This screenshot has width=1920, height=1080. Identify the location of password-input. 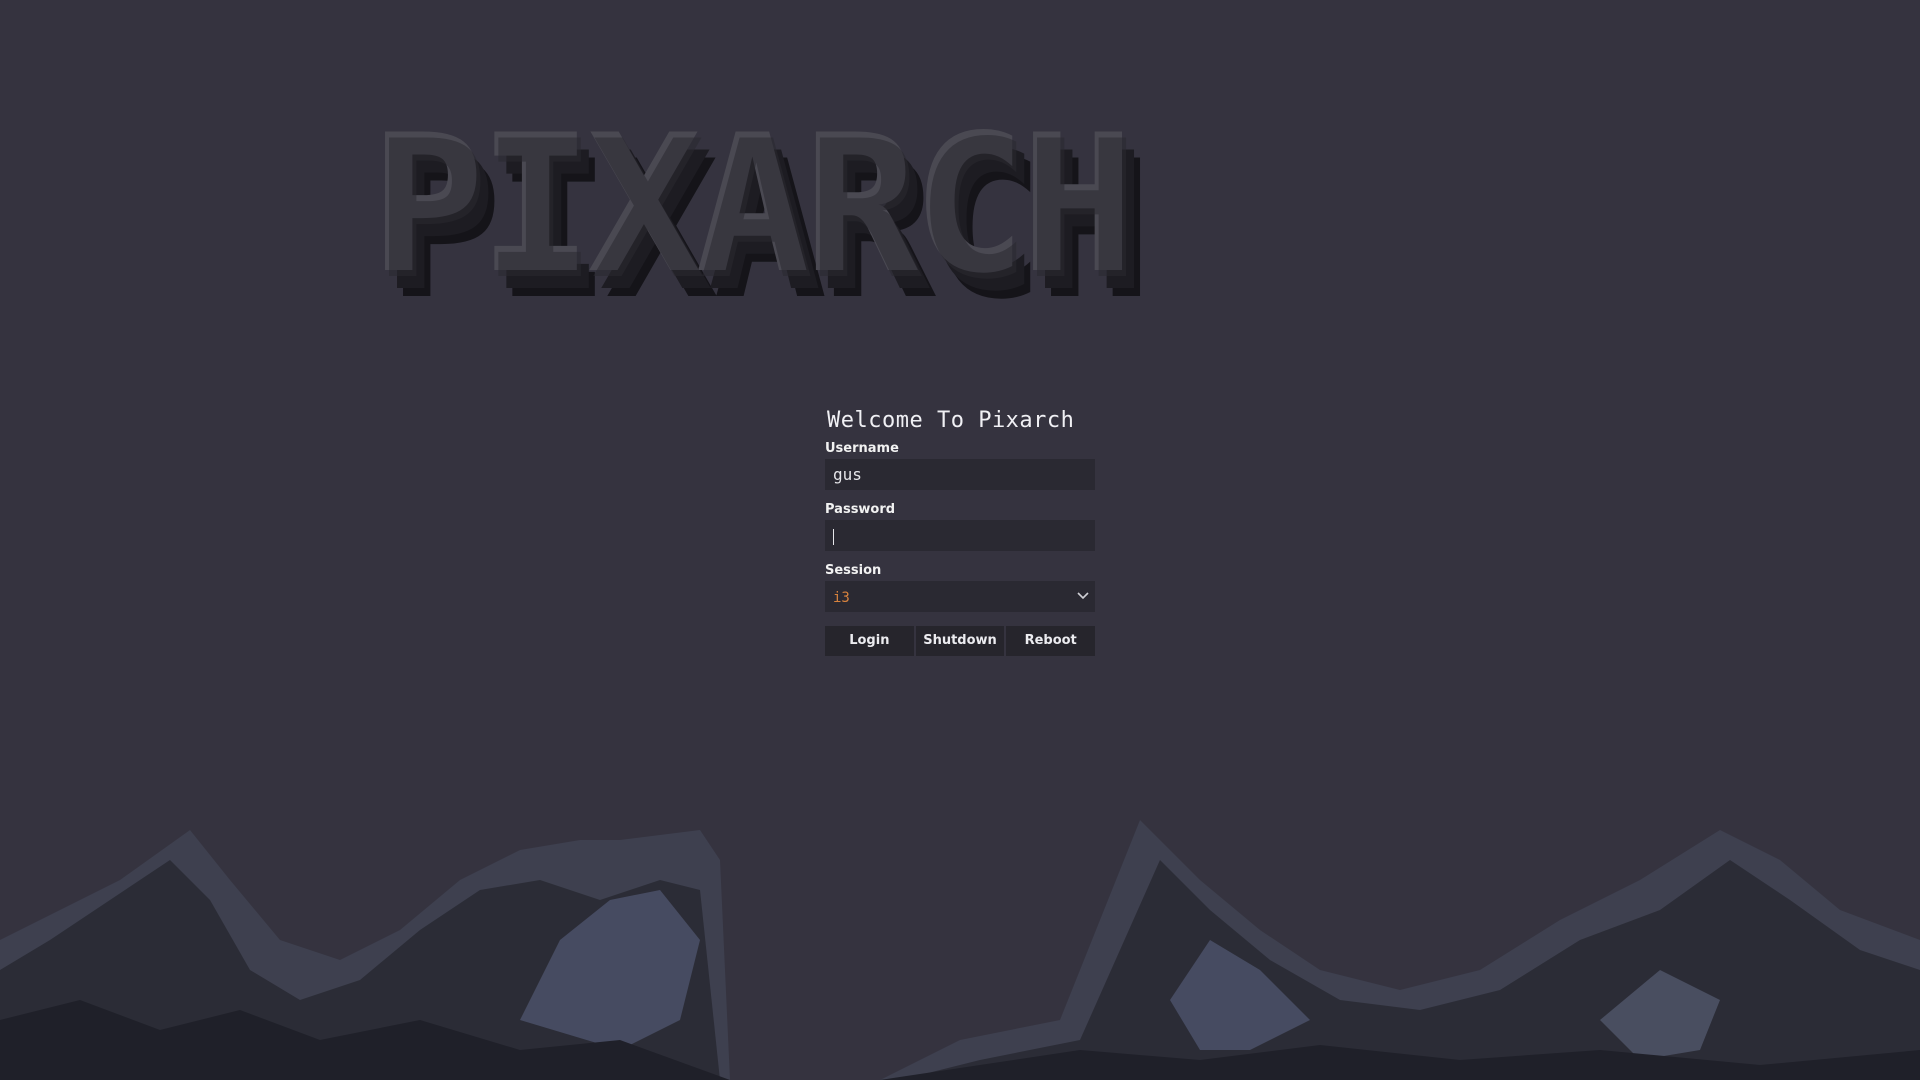
(960, 535).